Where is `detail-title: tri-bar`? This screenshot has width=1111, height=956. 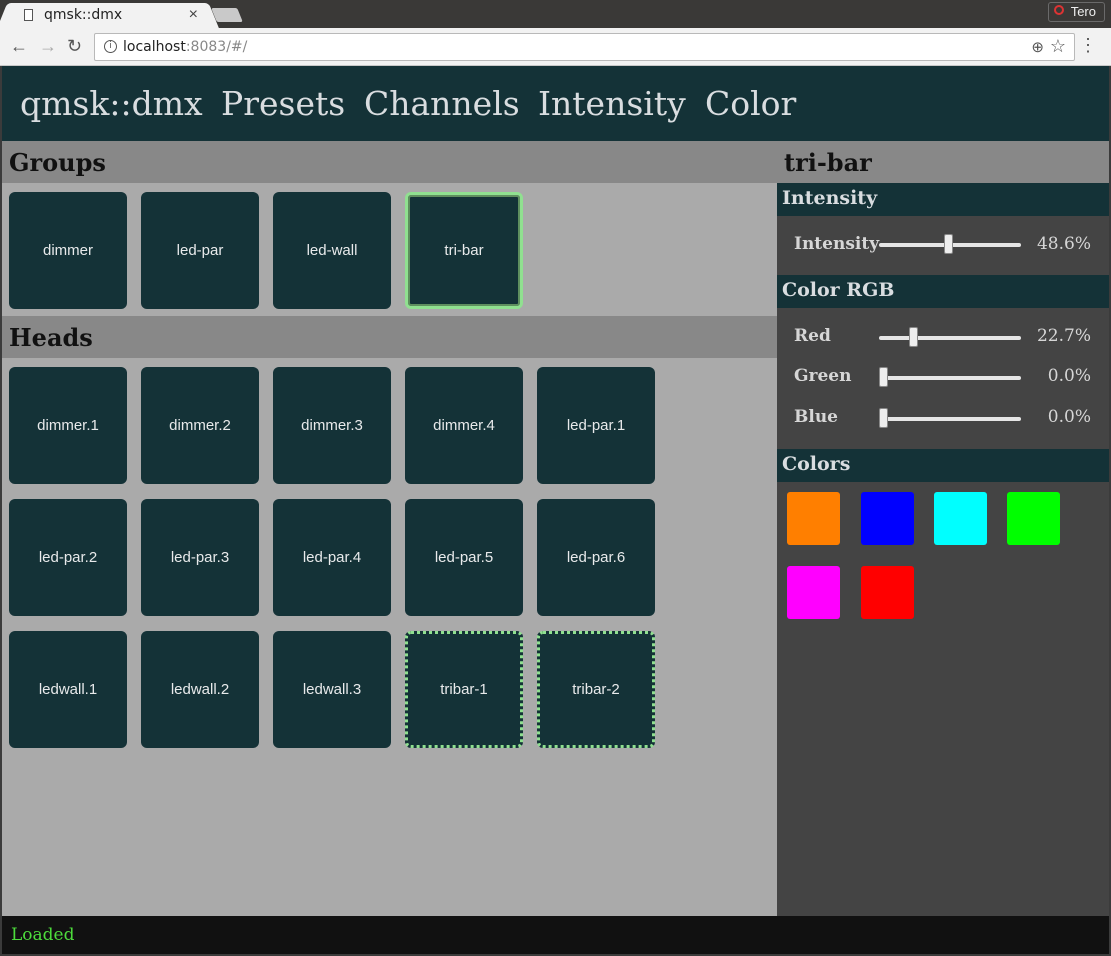 detail-title: tri-bar is located at coordinates (828, 162).